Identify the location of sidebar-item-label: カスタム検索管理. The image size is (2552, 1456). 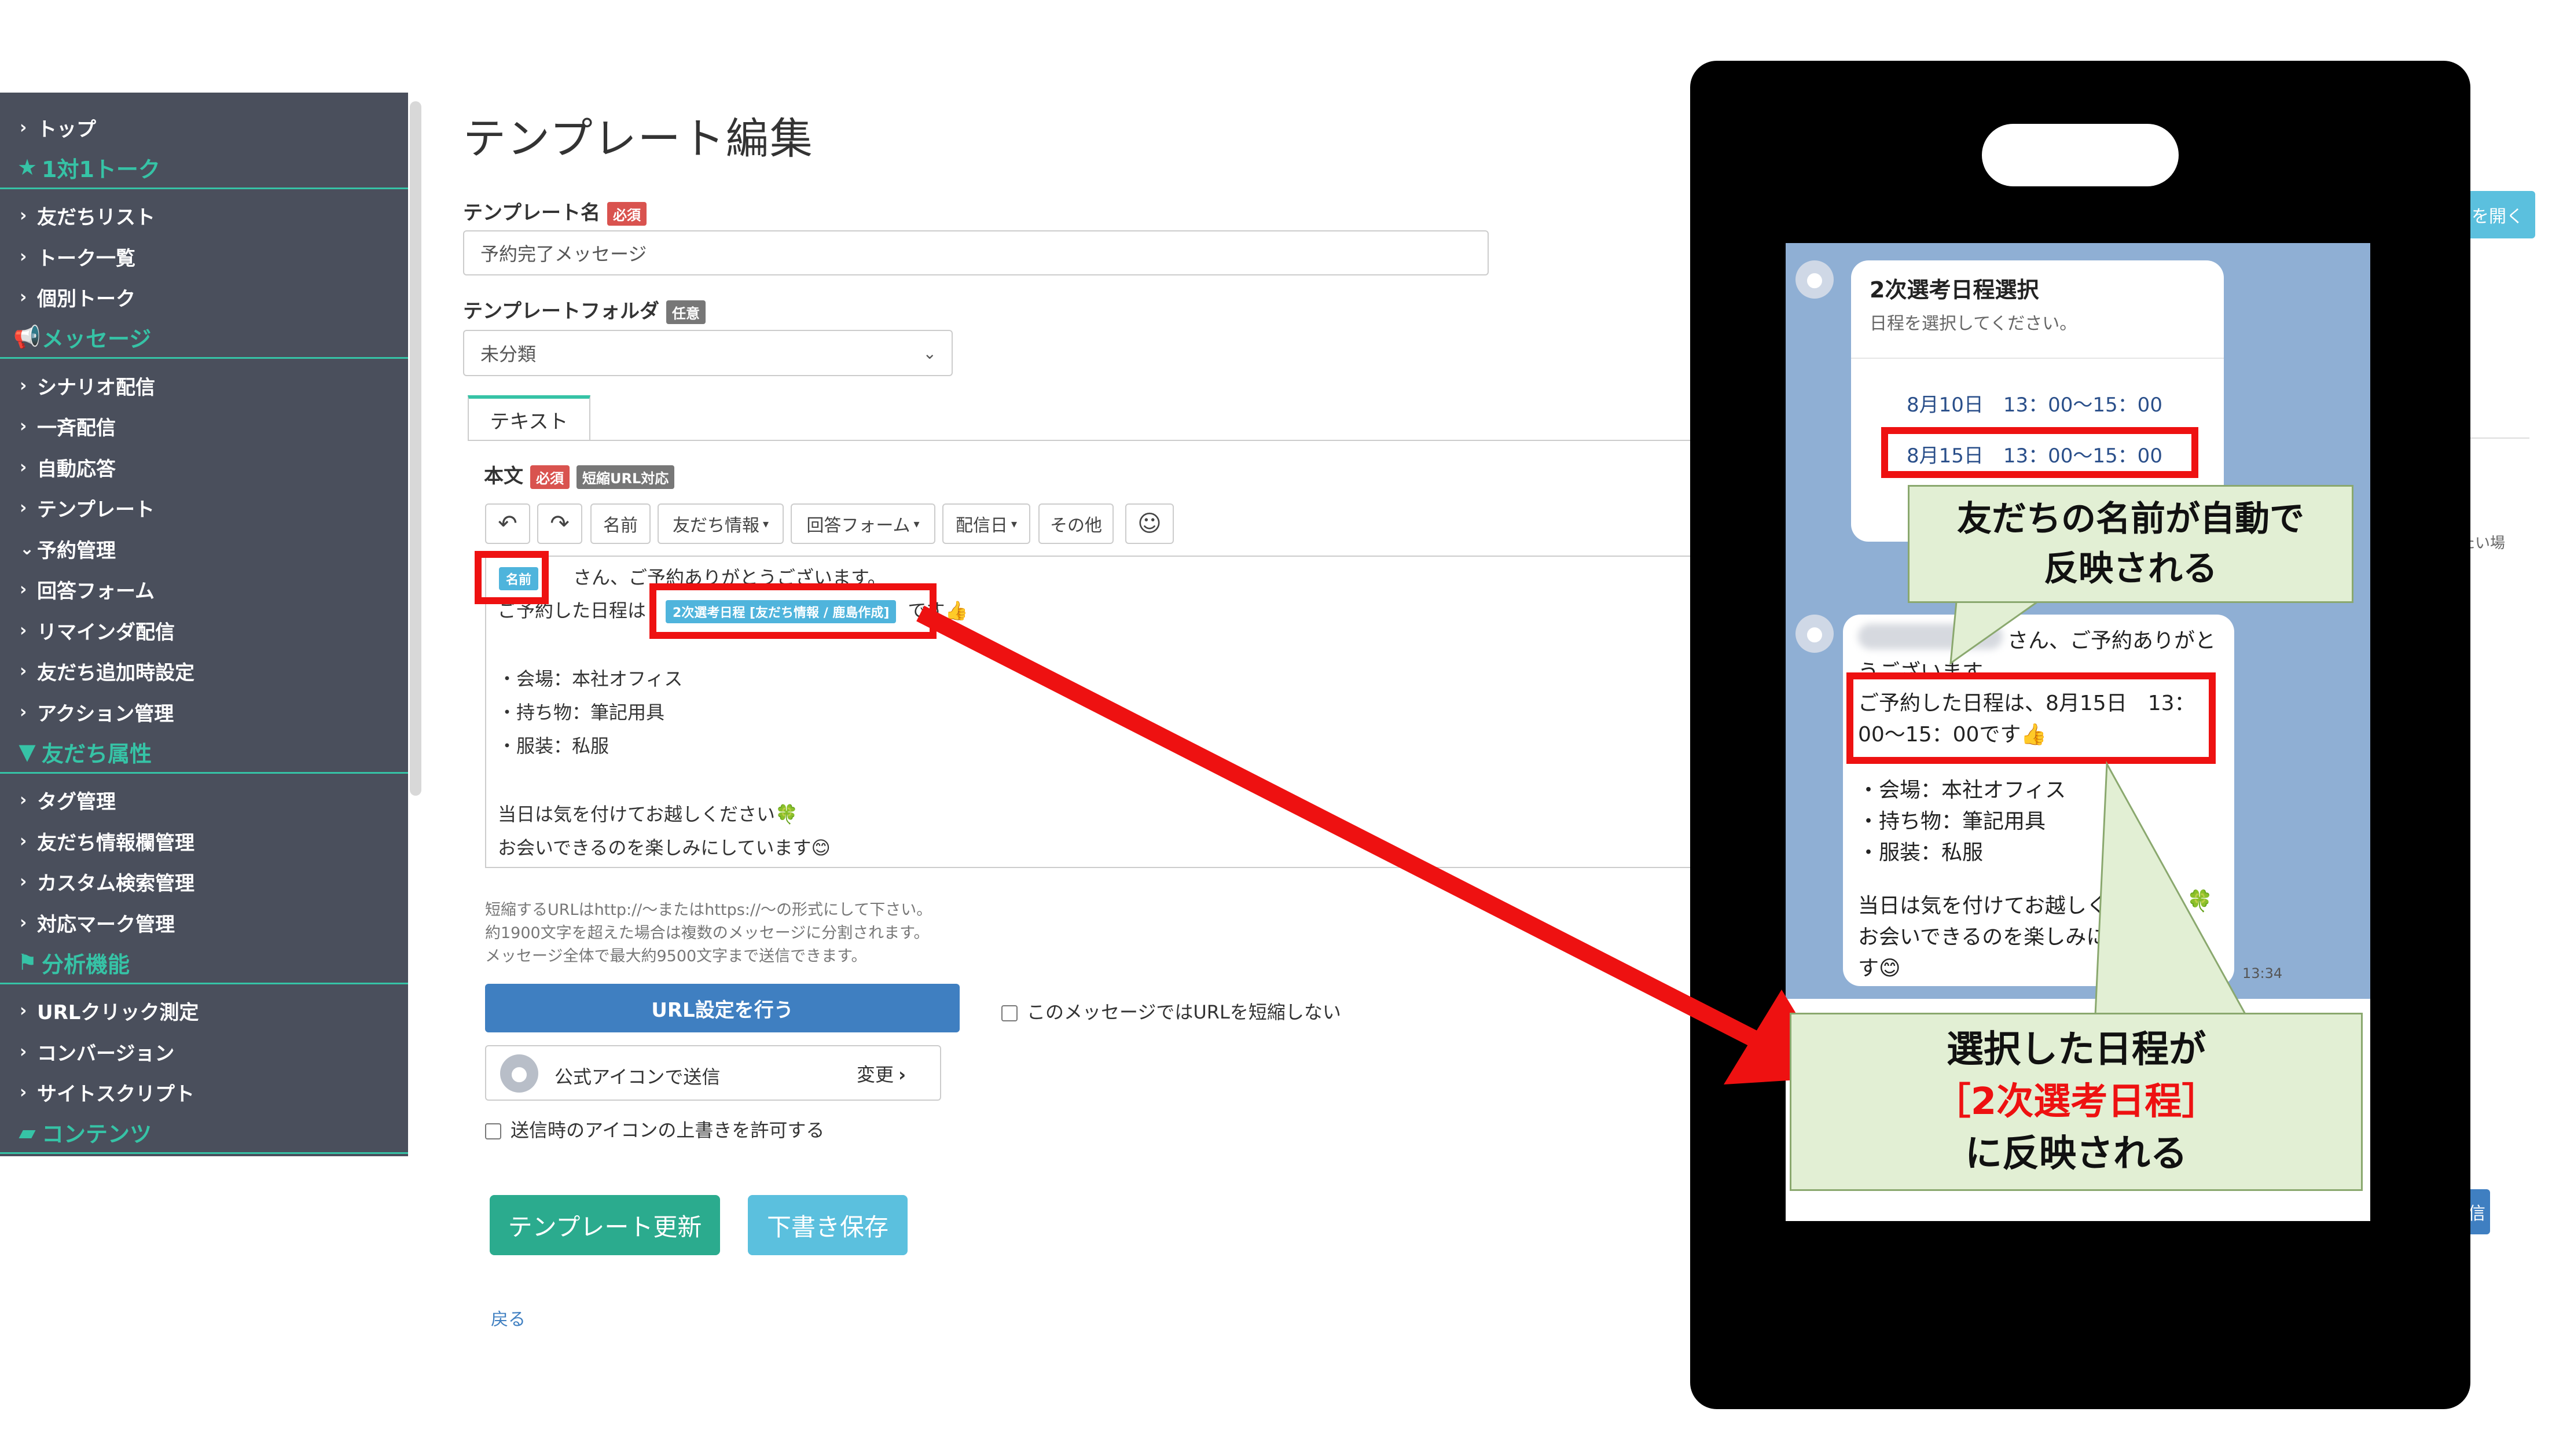
(115, 884).